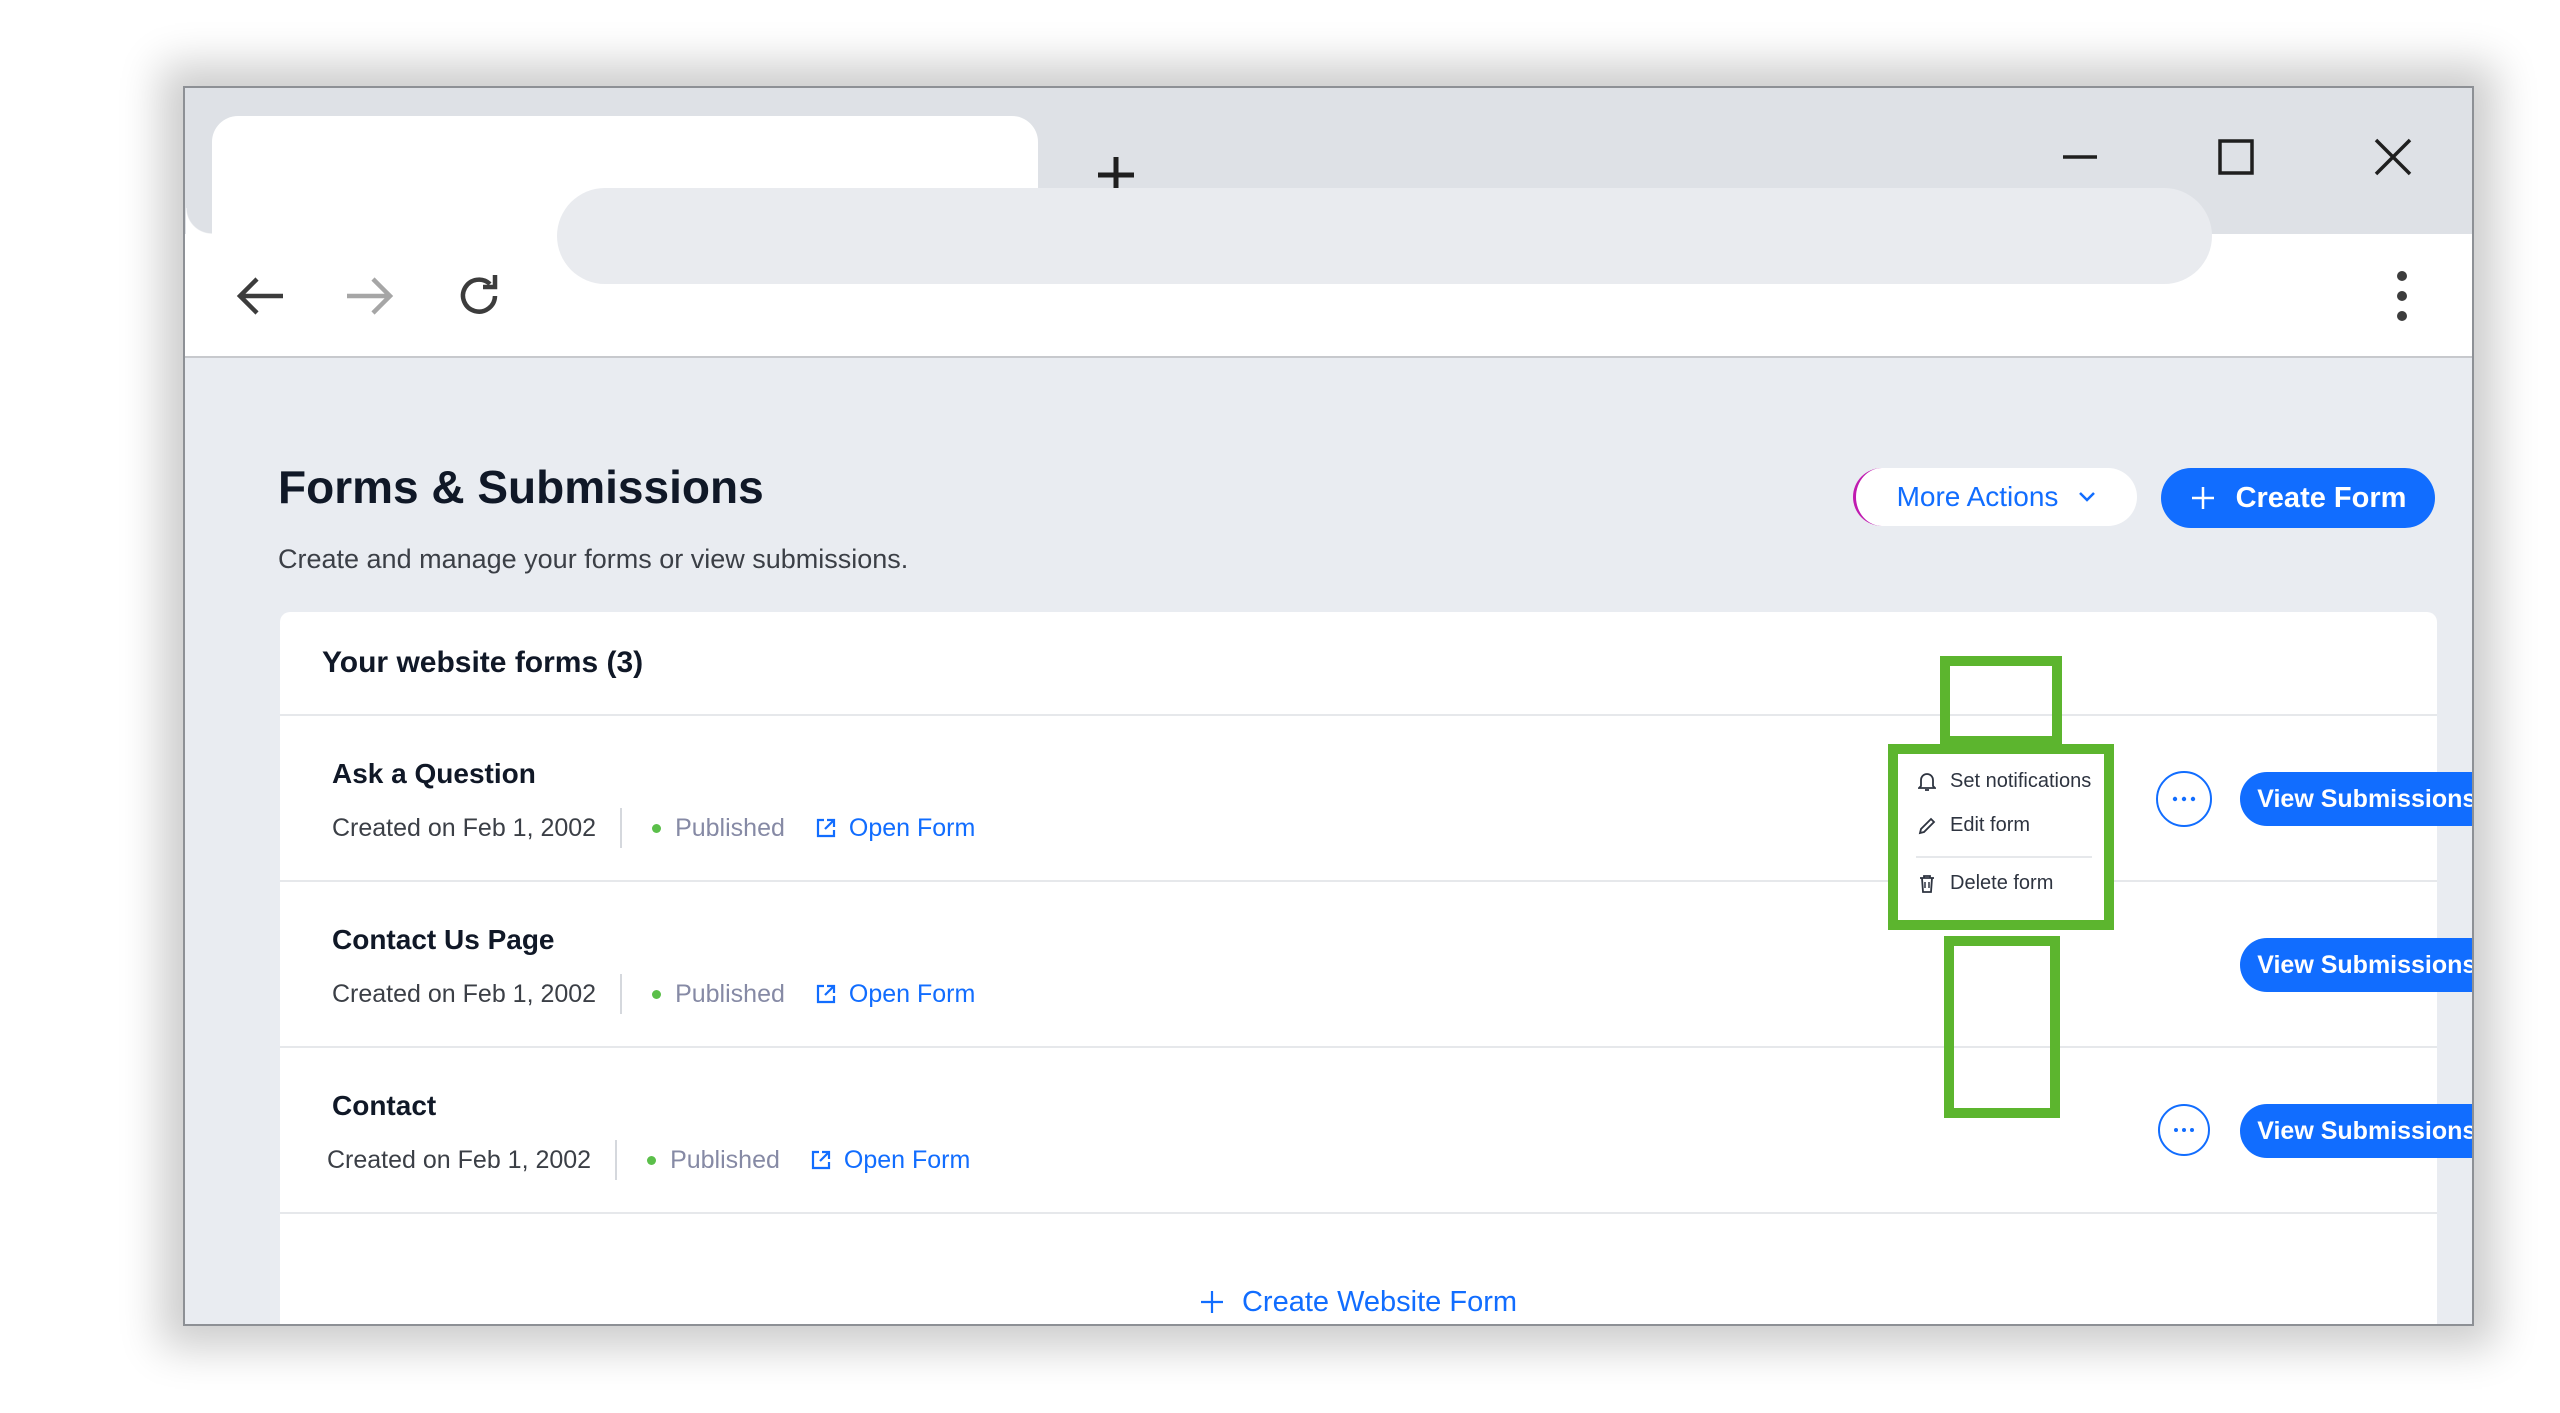 This screenshot has height=1413, width=2560. I want to click on forward-arrow-icon, so click(370, 296).